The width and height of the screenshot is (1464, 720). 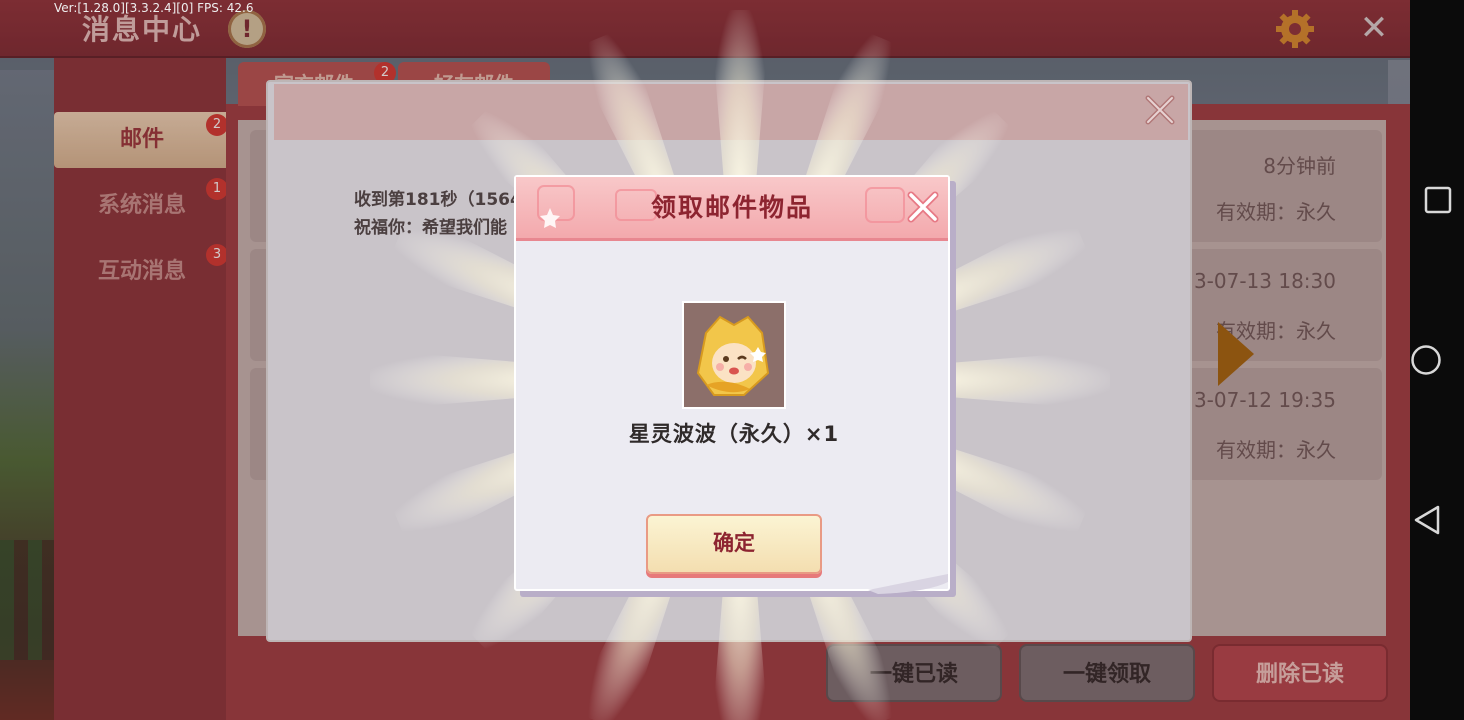 I want to click on reward-item-slot, so click(x=734, y=355).